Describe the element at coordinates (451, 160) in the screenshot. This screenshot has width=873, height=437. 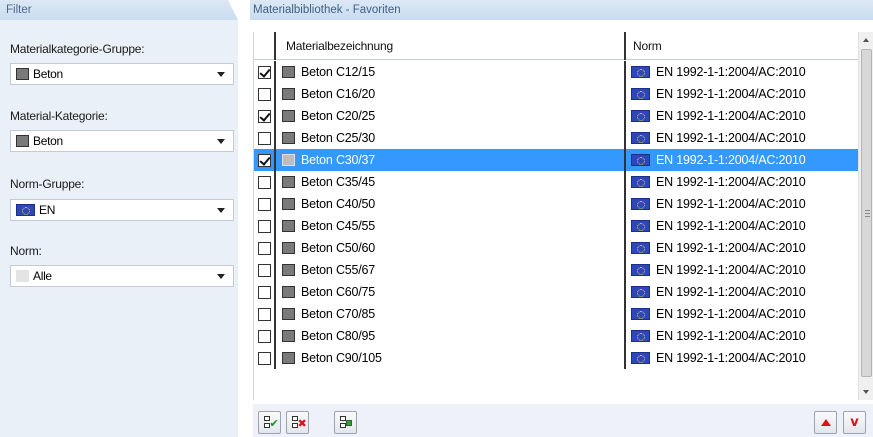
I see `material-name-cell: Beton C30/37` at that location.